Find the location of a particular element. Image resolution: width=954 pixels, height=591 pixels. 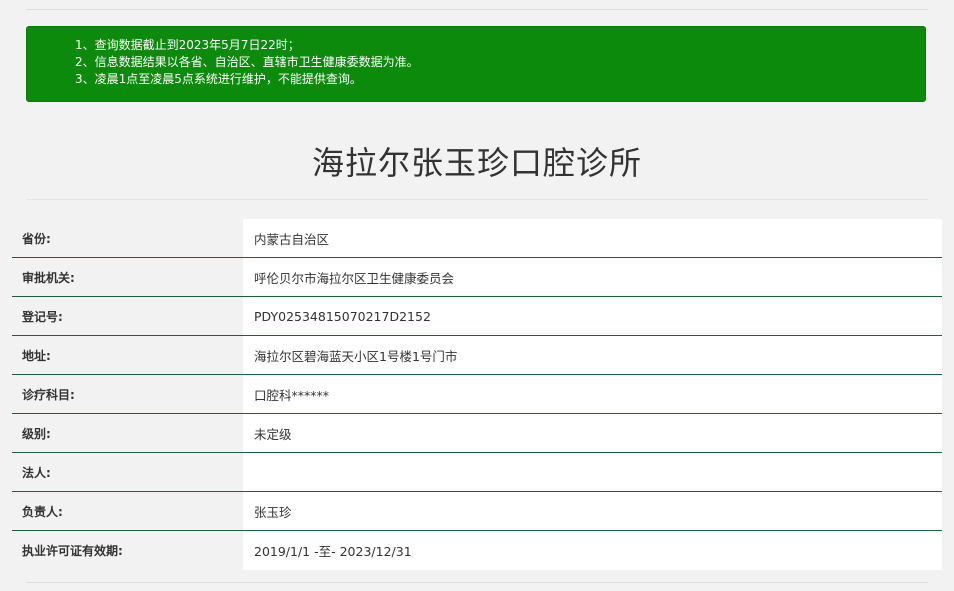

row-value: 未定级 is located at coordinates (592, 433).